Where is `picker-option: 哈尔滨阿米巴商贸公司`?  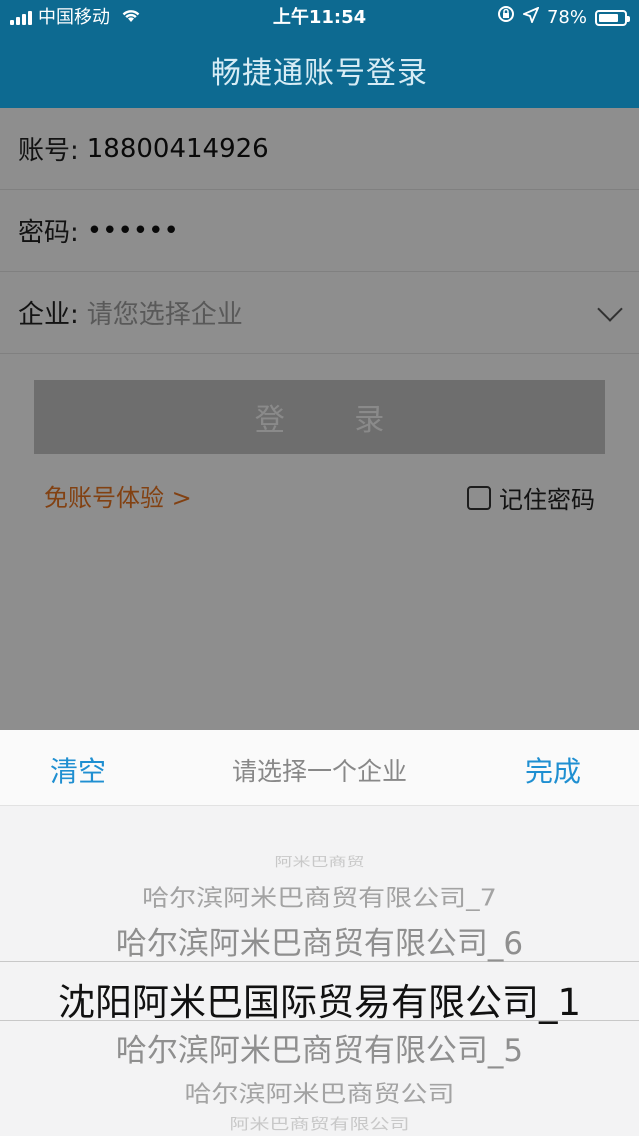 picker-option: 哈尔滨阿米巴商贸公司 is located at coordinates (319, 1091).